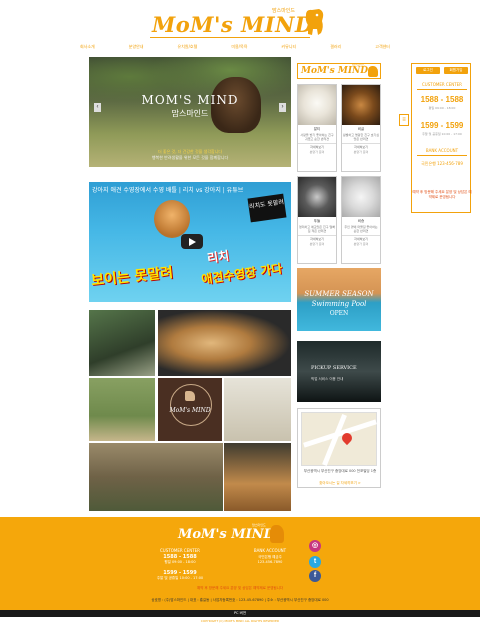  What do you see at coordinates (339, 304) in the screenshot?
I see `summer-line-2: Swimming Pool` at bounding box center [339, 304].